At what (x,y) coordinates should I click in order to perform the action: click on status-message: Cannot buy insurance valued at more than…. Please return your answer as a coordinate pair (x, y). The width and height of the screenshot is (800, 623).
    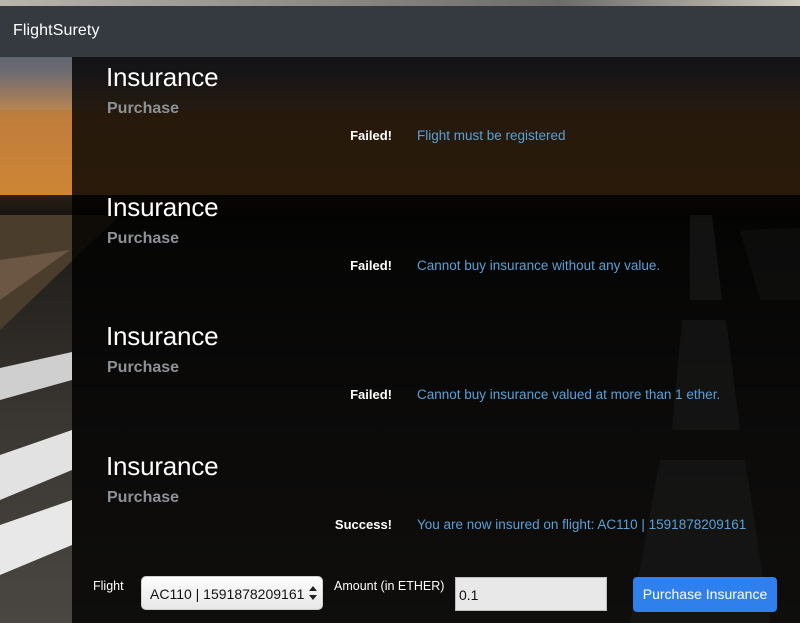
    Looking at the image, I should click on (569, 394).